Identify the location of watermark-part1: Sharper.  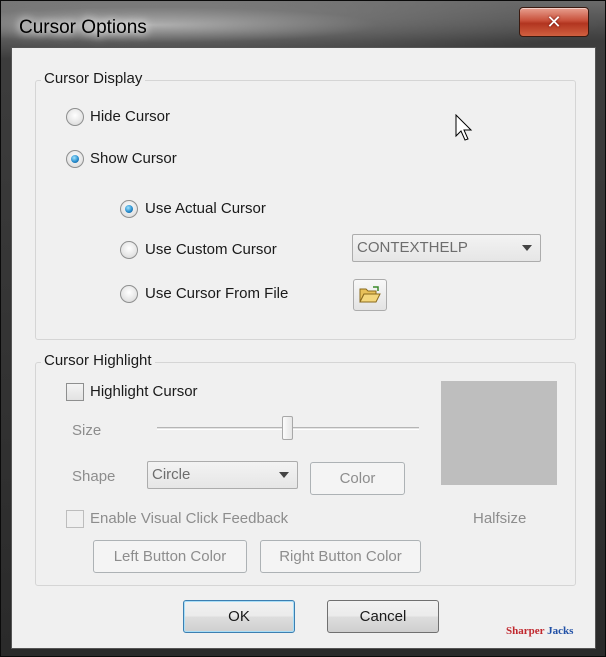
(525, 631).